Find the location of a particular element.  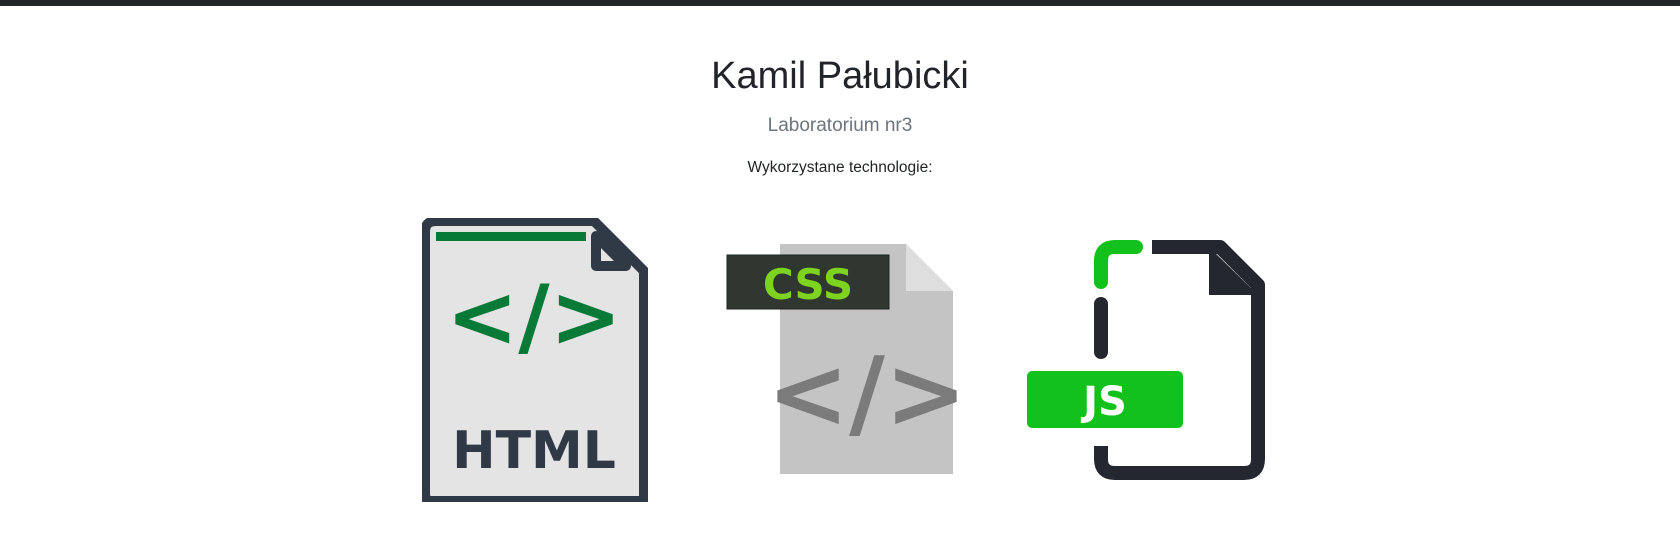

top-navbar is located at coordinates (840, 3).